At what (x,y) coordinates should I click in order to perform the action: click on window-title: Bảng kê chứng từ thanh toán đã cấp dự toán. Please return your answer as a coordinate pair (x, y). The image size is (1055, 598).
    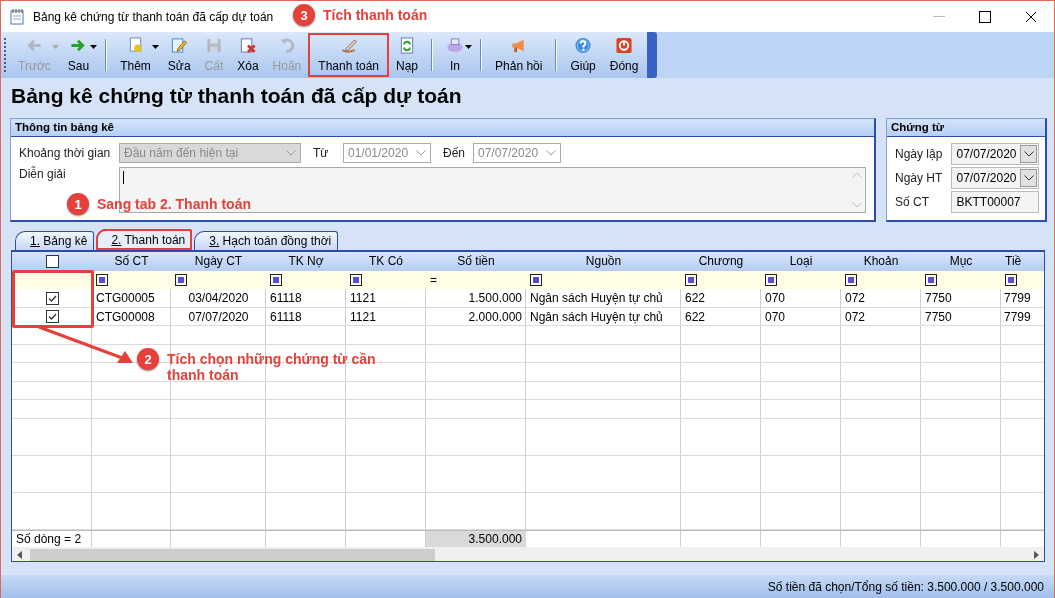
    Looking at the image, I should click on (153, 16).